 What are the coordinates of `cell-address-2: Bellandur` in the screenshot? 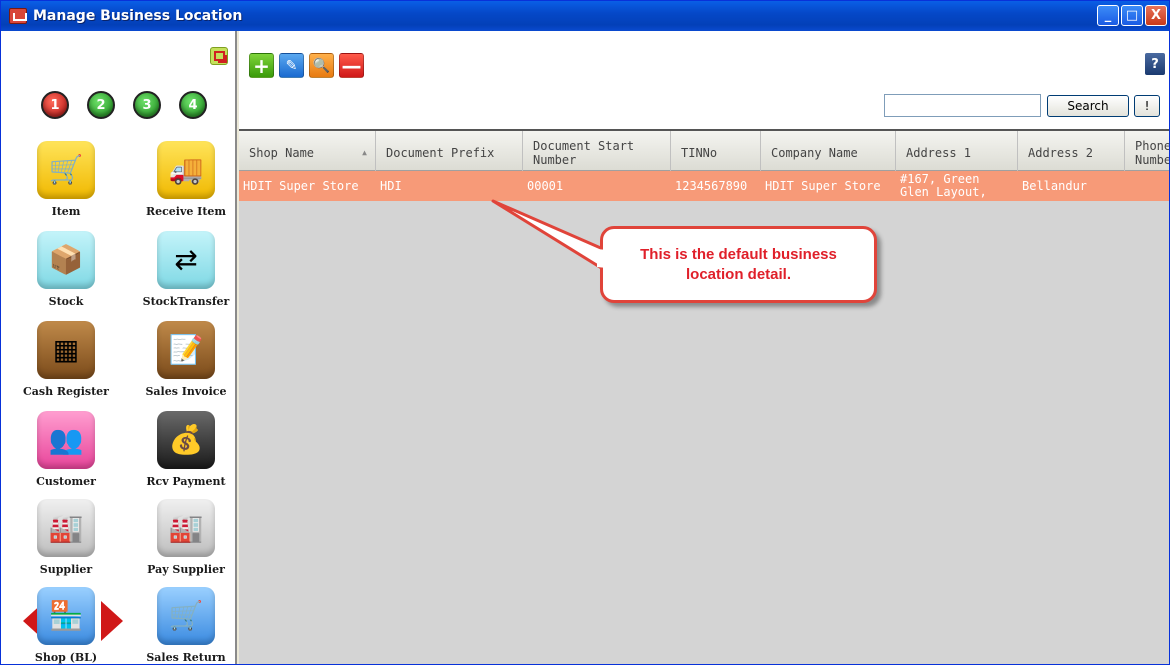 It's located at (1055, 185).